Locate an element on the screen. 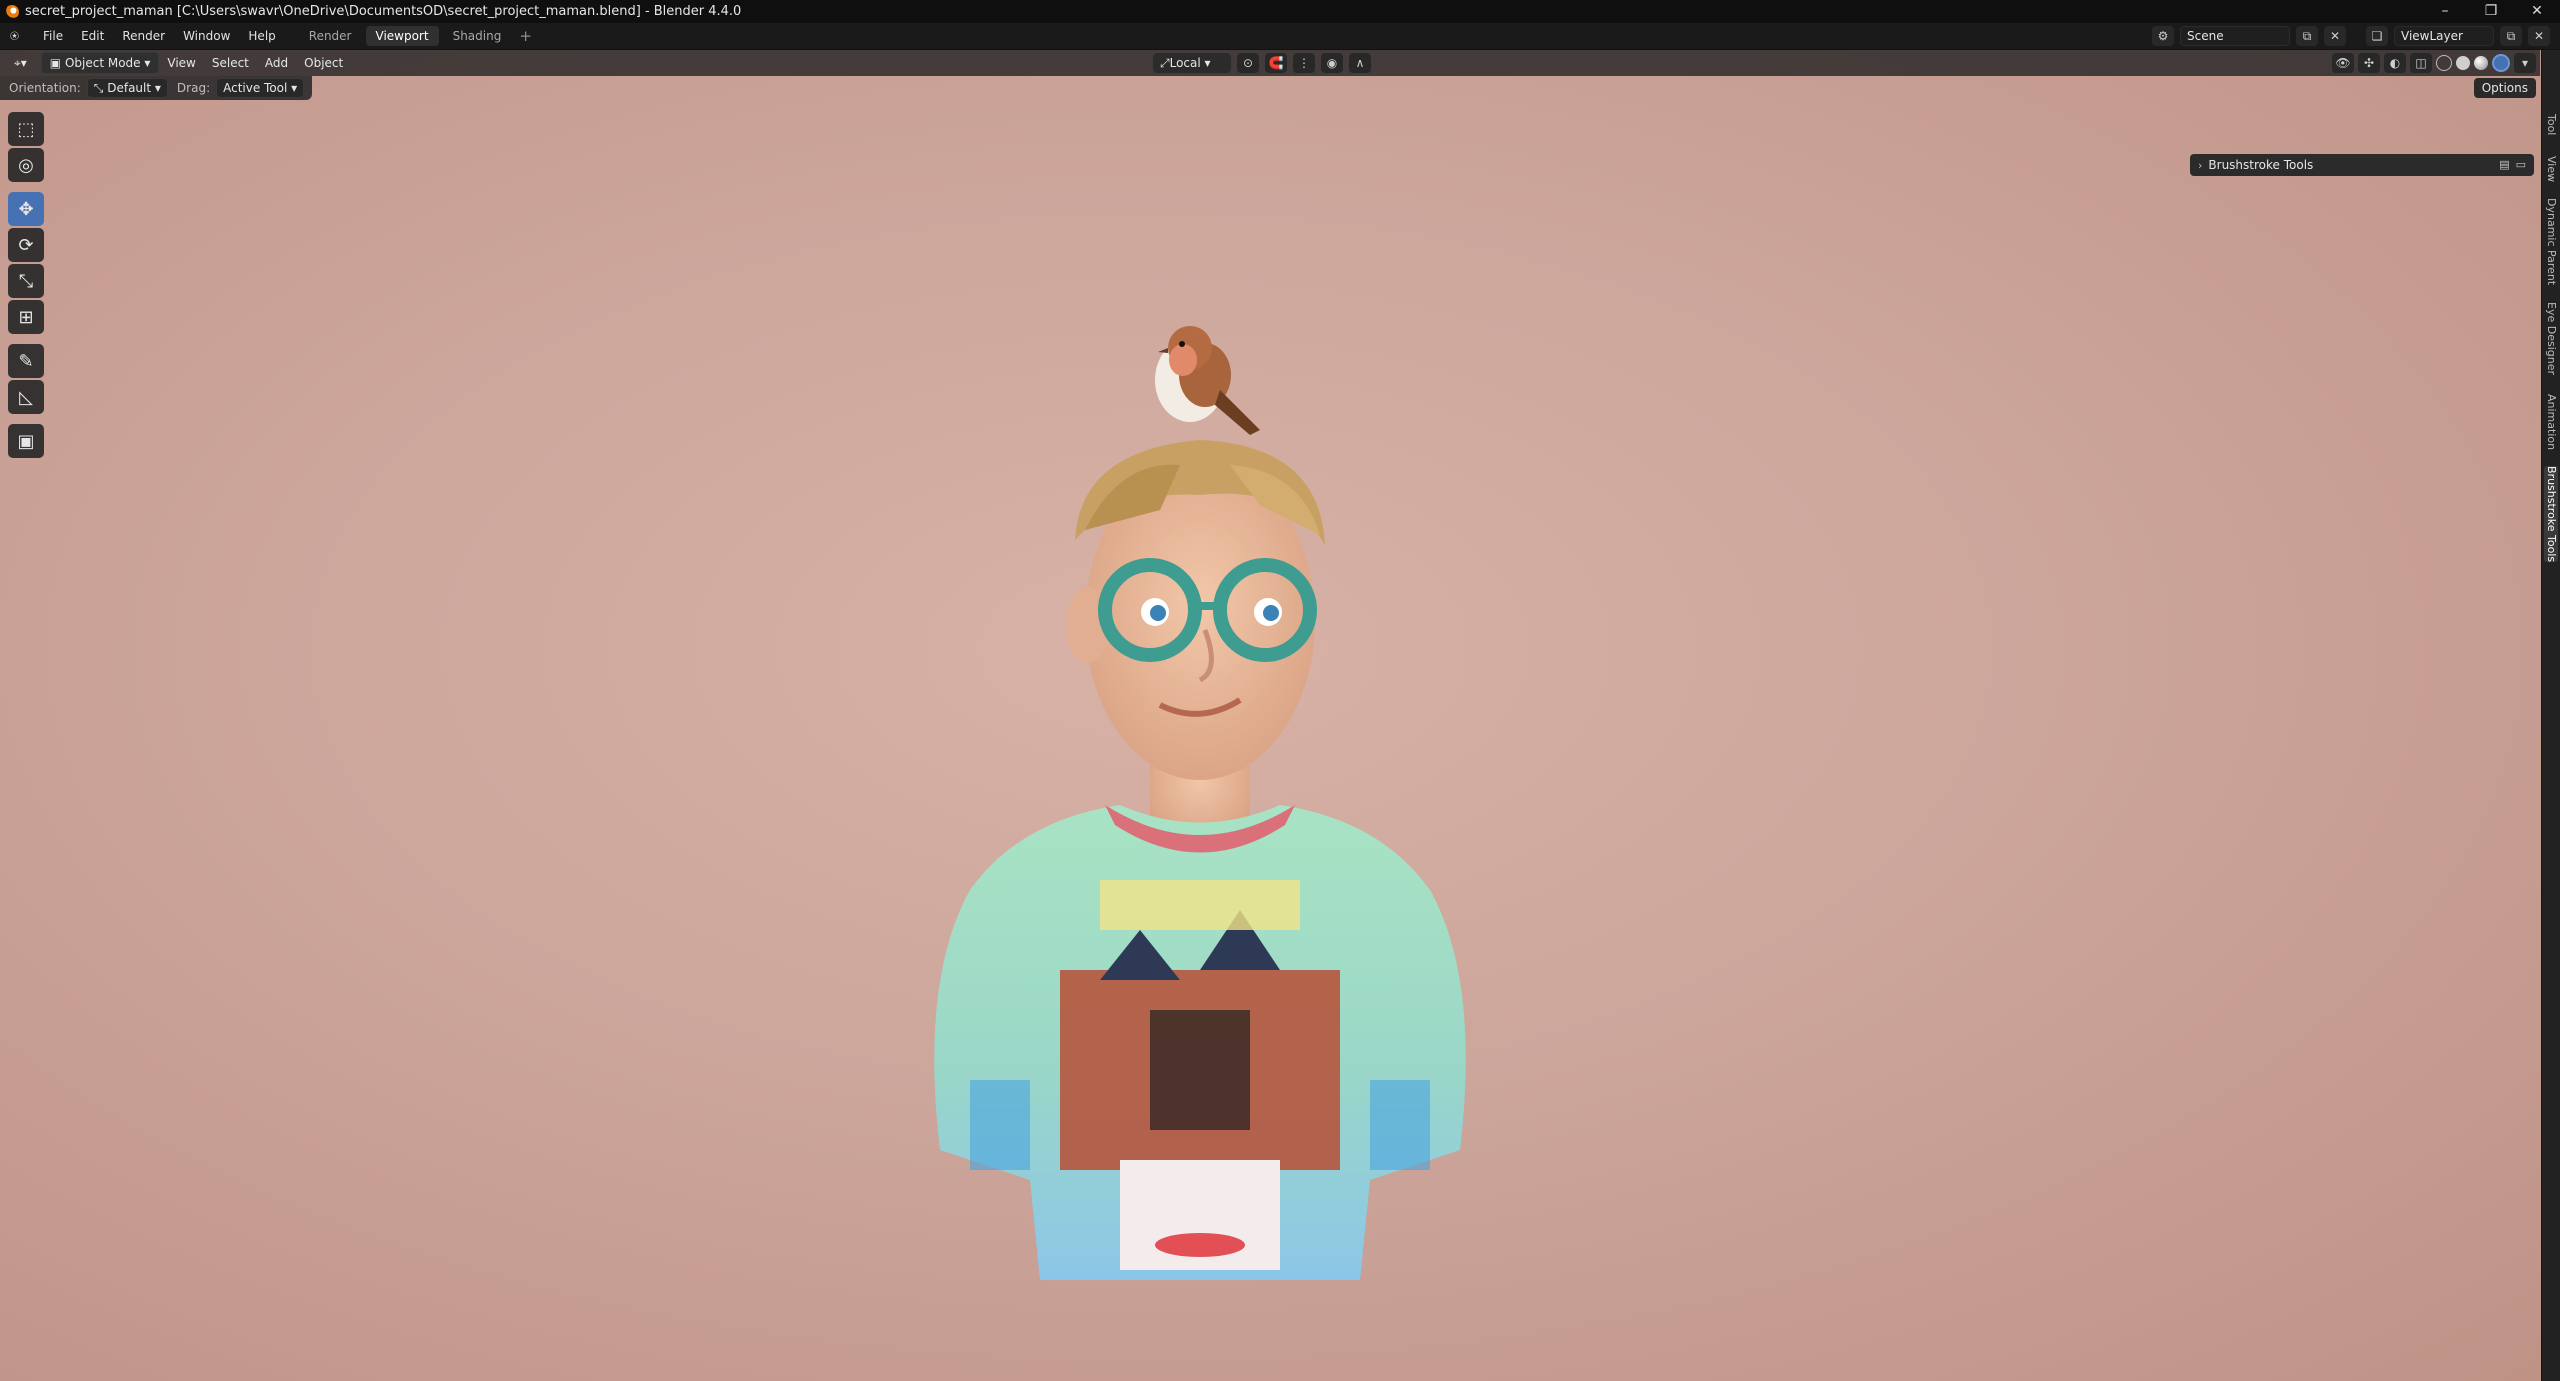 The image size is (2560, 1381). viewport-display-controls: 👁 ✣ ◐ ◫ ▾ is located at coordinates (2434, 63).